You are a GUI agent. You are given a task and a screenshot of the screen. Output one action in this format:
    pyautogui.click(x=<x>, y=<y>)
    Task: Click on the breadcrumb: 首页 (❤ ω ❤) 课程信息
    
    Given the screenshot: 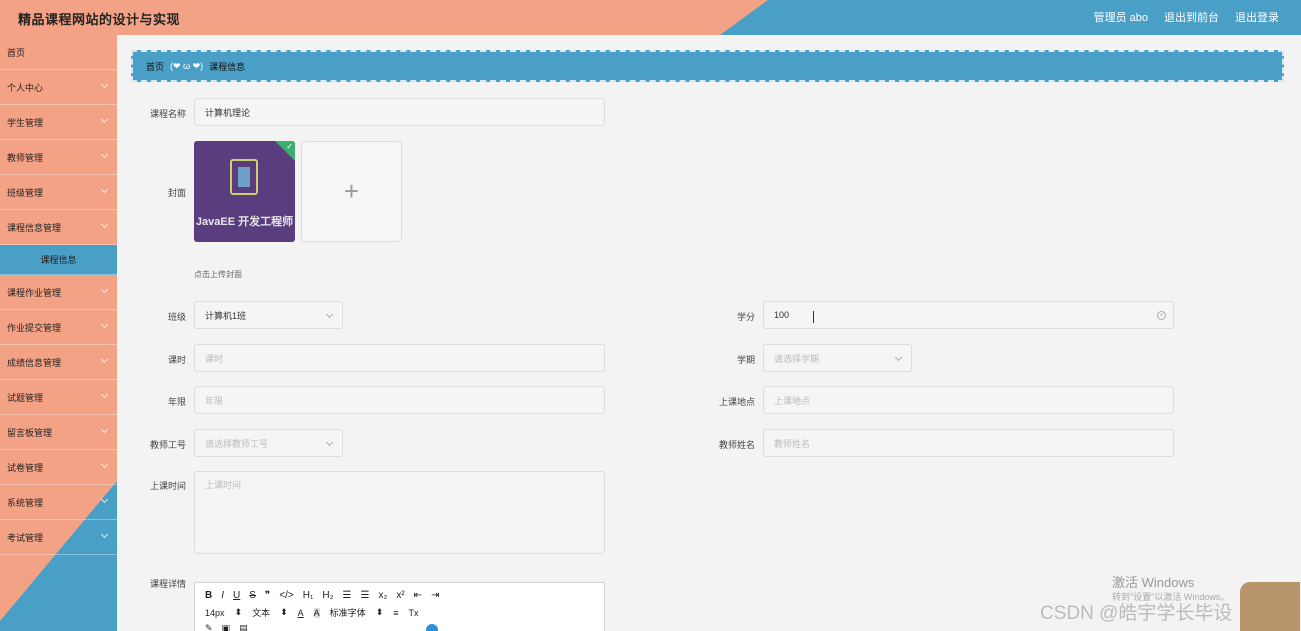 What is the action you would take?
    pyautogui.click(x=707, y=66)
    